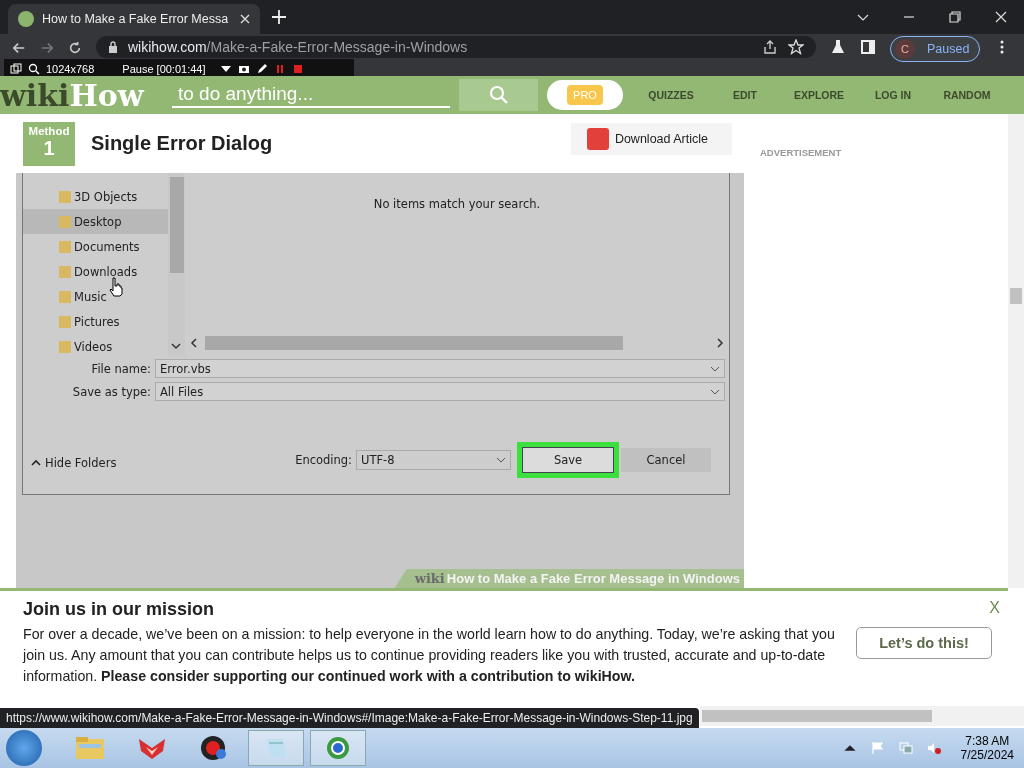  I want to click on site-logo: wikiHow, so click(84, 95).